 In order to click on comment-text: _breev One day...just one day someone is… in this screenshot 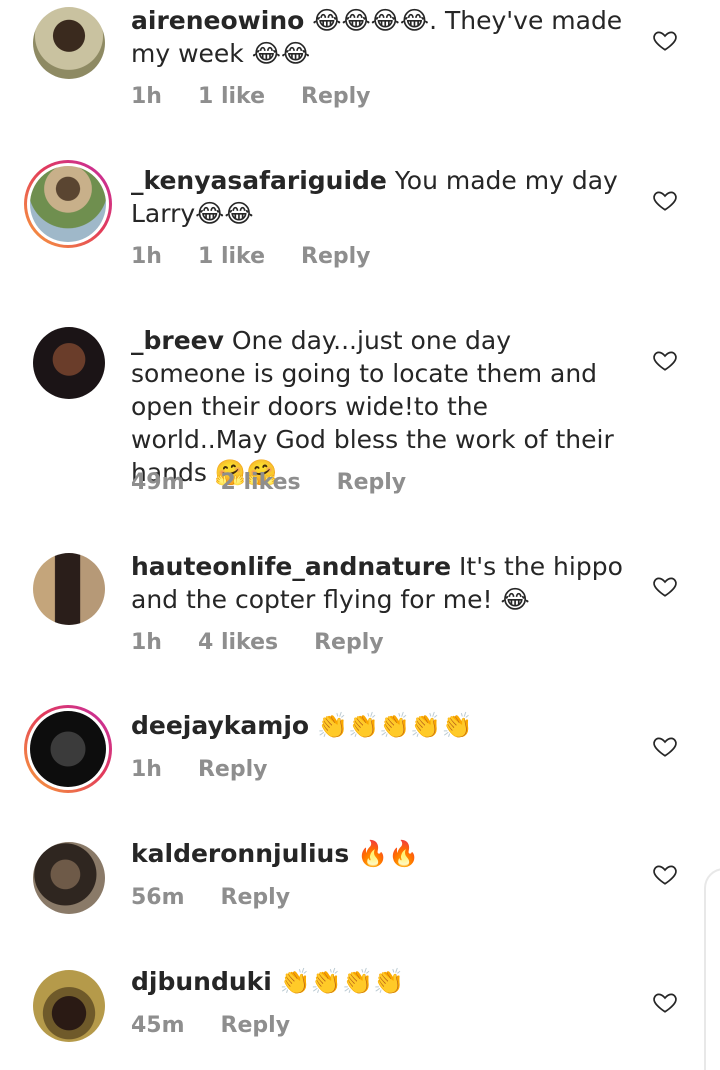, I will do `click(381, 406)`.